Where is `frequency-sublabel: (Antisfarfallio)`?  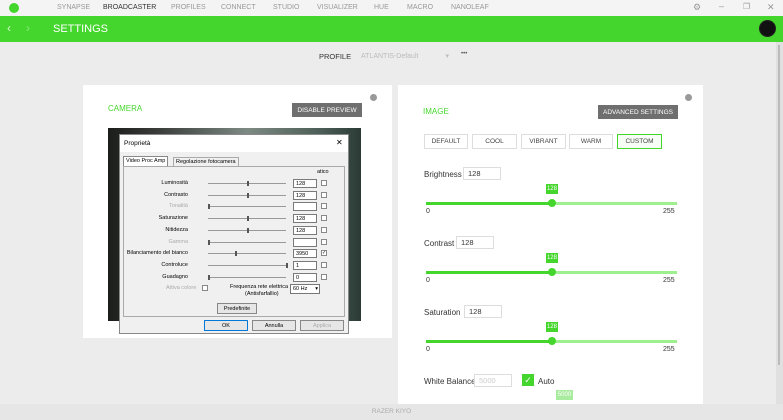 frequency-sublabel: (Antisfarfallio) is located at coordinates (262, 294).